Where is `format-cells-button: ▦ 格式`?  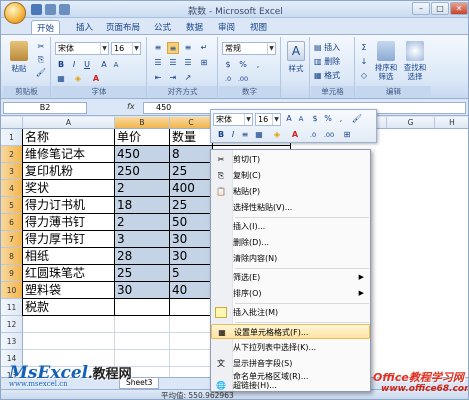
format-cells-button: ▦ 格式 is located at coordinates (327, 76).